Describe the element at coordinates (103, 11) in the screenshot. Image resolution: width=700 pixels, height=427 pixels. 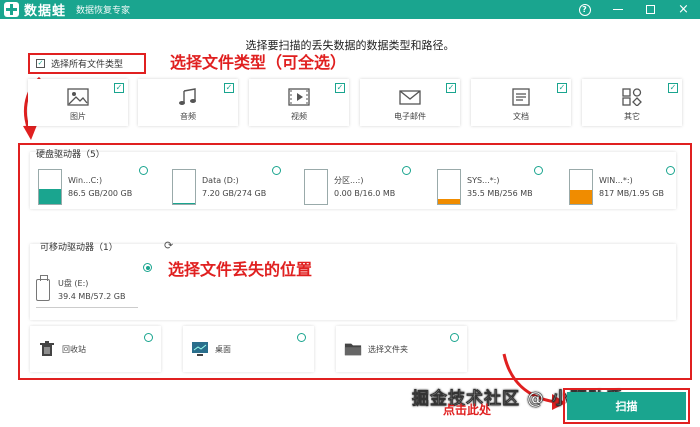
I see `app-subtitle: 数据恢复专家` at that location.